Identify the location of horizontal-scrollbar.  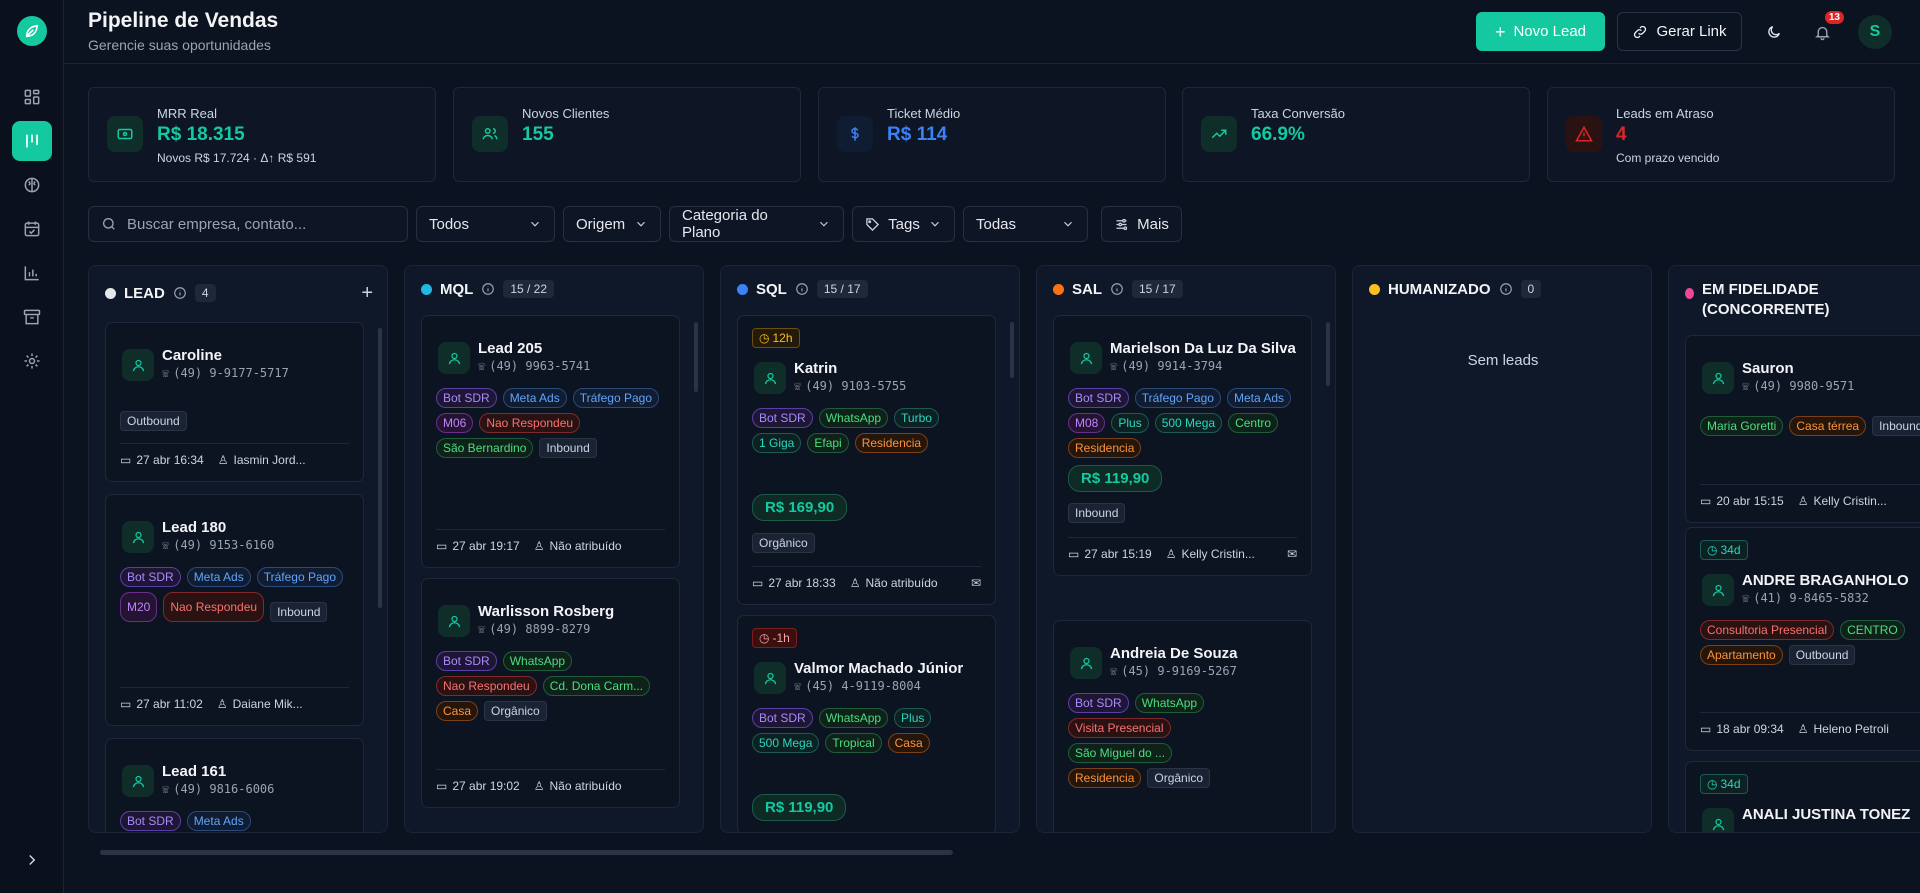
(526, 852).